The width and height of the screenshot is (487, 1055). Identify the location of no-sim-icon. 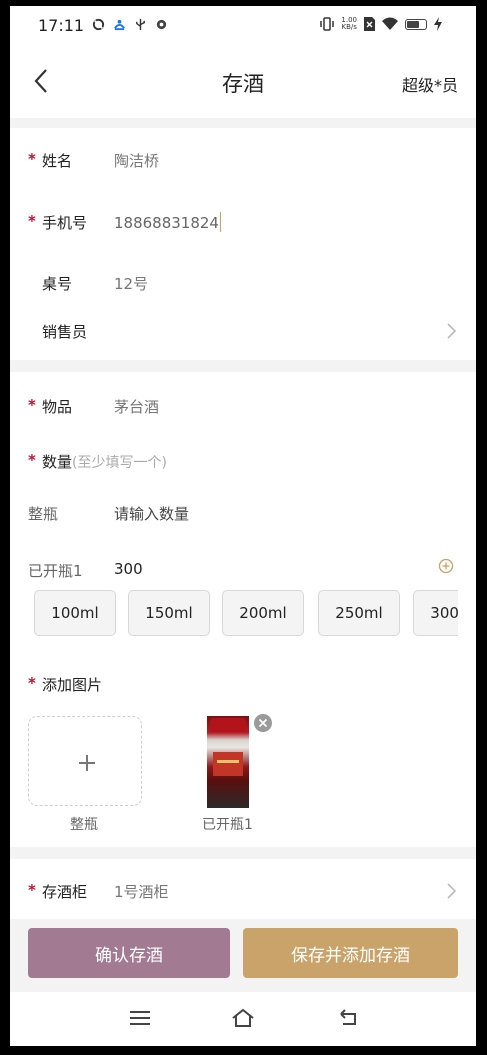
(369, 24).